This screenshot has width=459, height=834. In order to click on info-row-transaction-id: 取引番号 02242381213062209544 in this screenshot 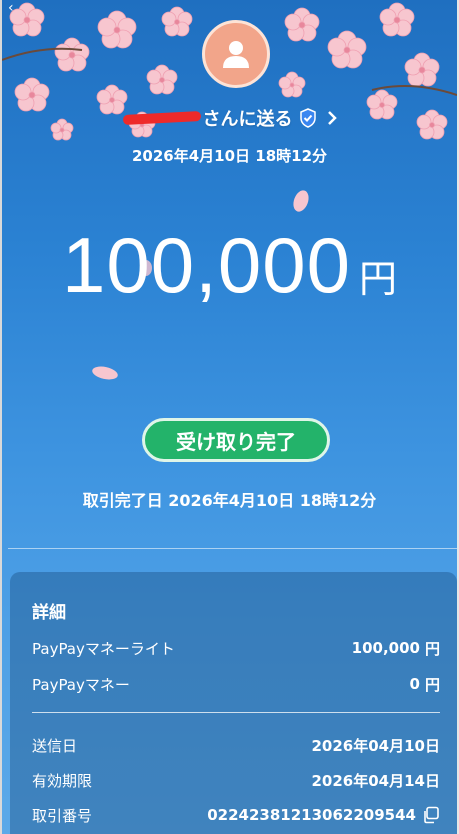, I will do `click(236, 815)`.